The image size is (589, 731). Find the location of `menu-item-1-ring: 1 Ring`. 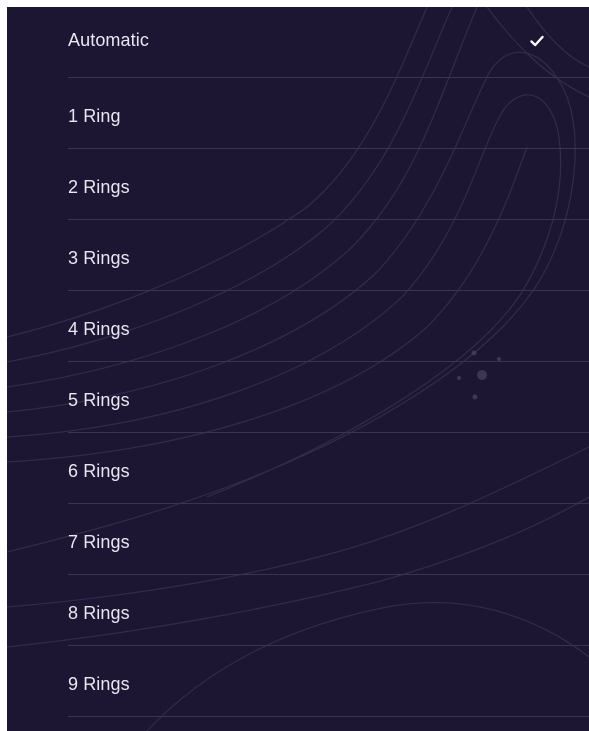

menu-item-1-ring: 1 Ring is located at coordinates (298, 113).